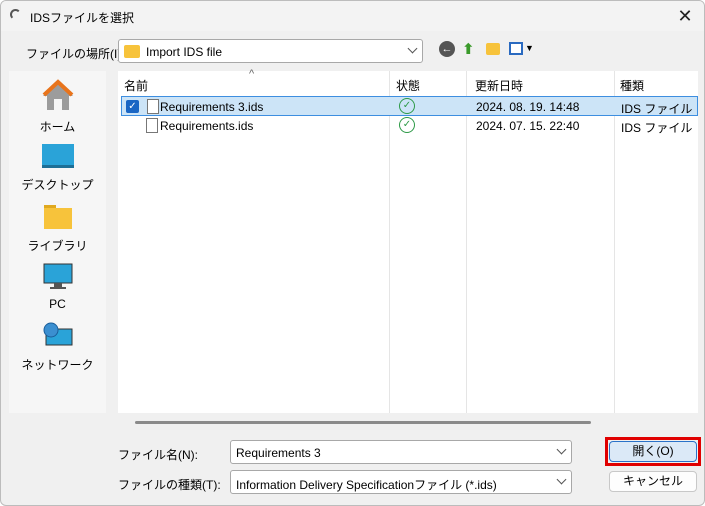 This screenshot has width=705, height=506. I want to click on sidebar-item-label: PC, so click(57, 304).